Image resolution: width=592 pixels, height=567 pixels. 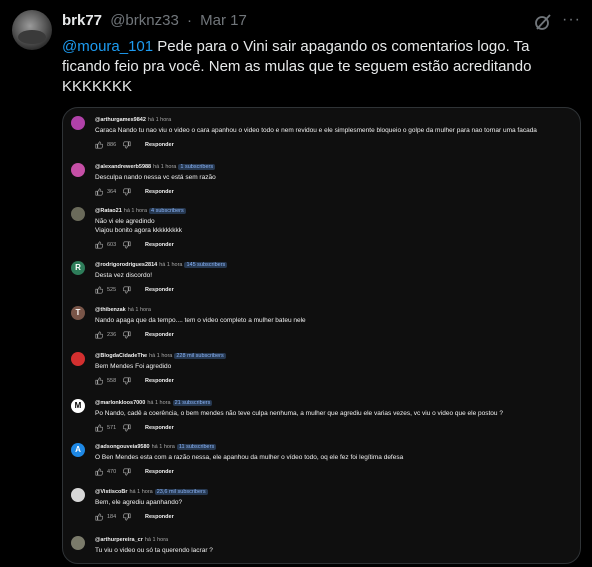 I want to click on commenter-avatar: T, so click(x=78, y=313).